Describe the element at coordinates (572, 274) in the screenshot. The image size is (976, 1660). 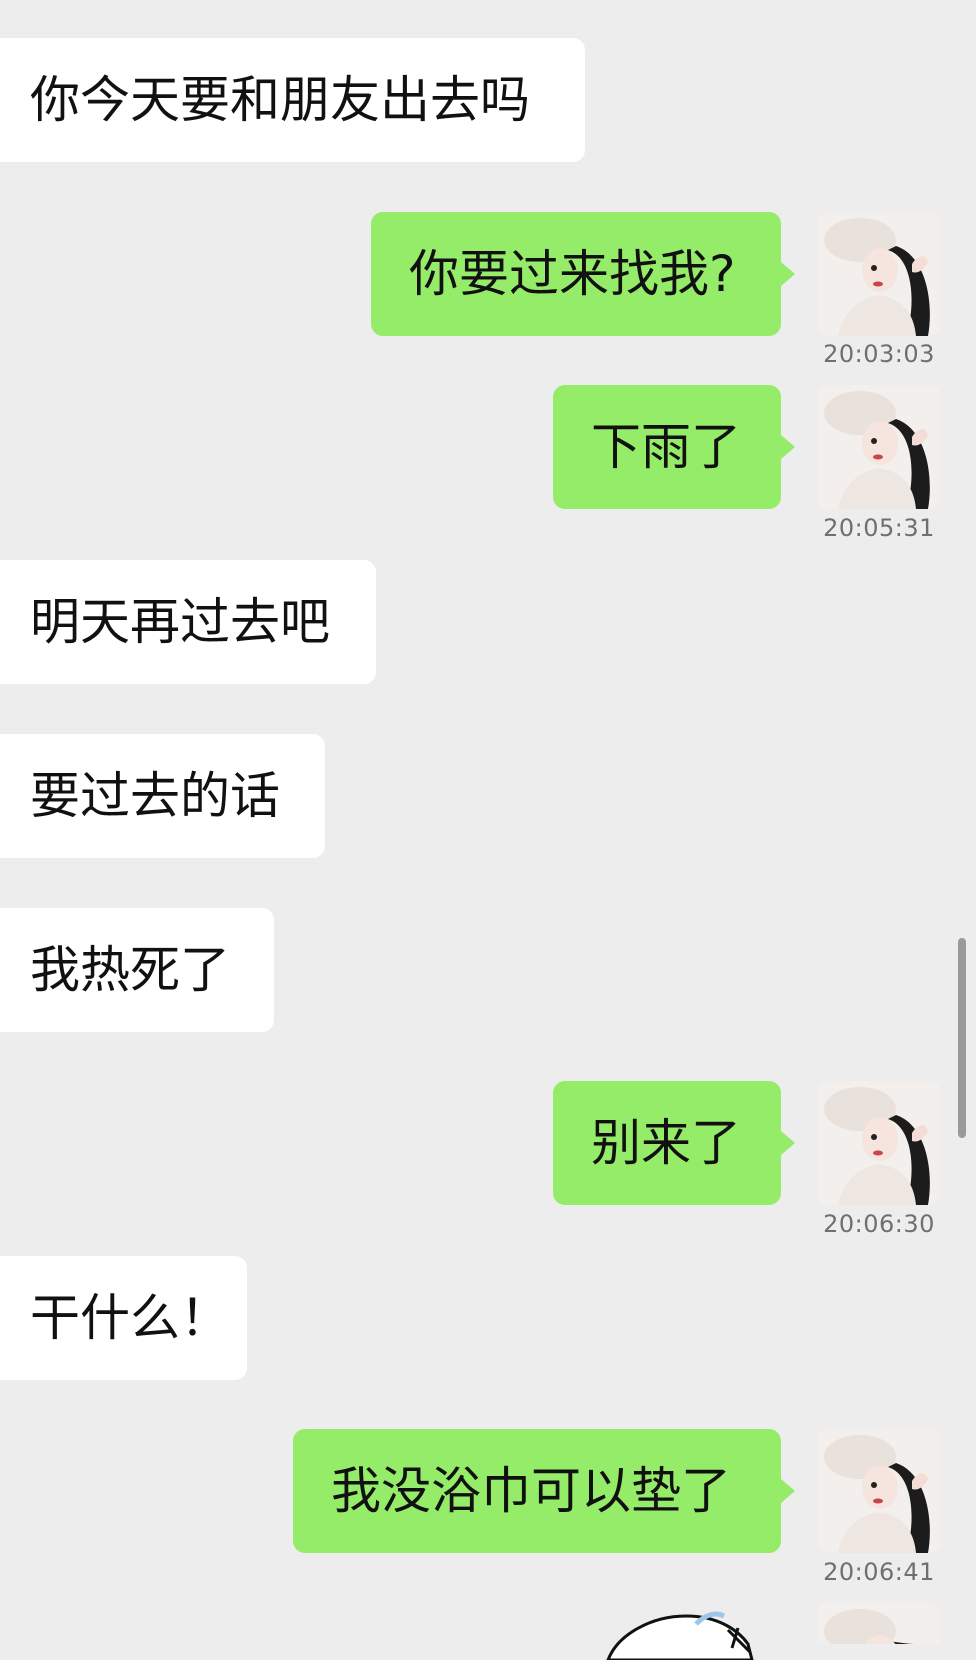
I see `message-text: 你要过来找我?` at that location.